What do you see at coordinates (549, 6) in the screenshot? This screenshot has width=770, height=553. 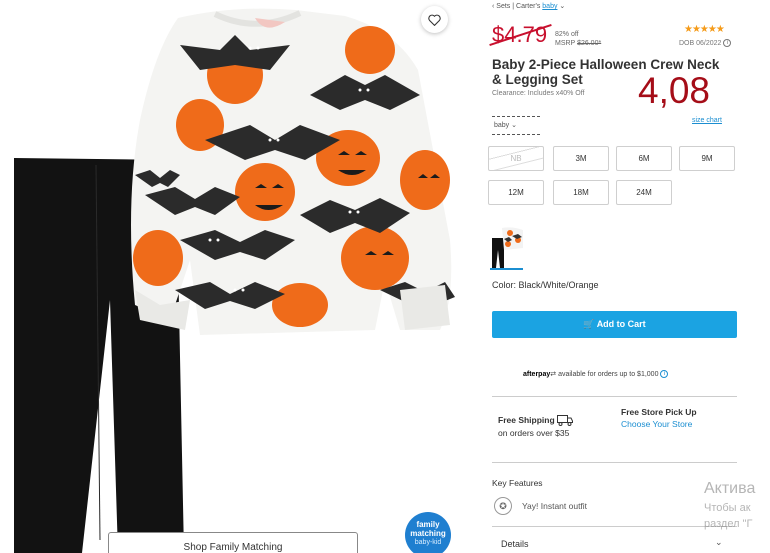 I see `breadcrumb-baby: baby` at bounding box center [549, 6].